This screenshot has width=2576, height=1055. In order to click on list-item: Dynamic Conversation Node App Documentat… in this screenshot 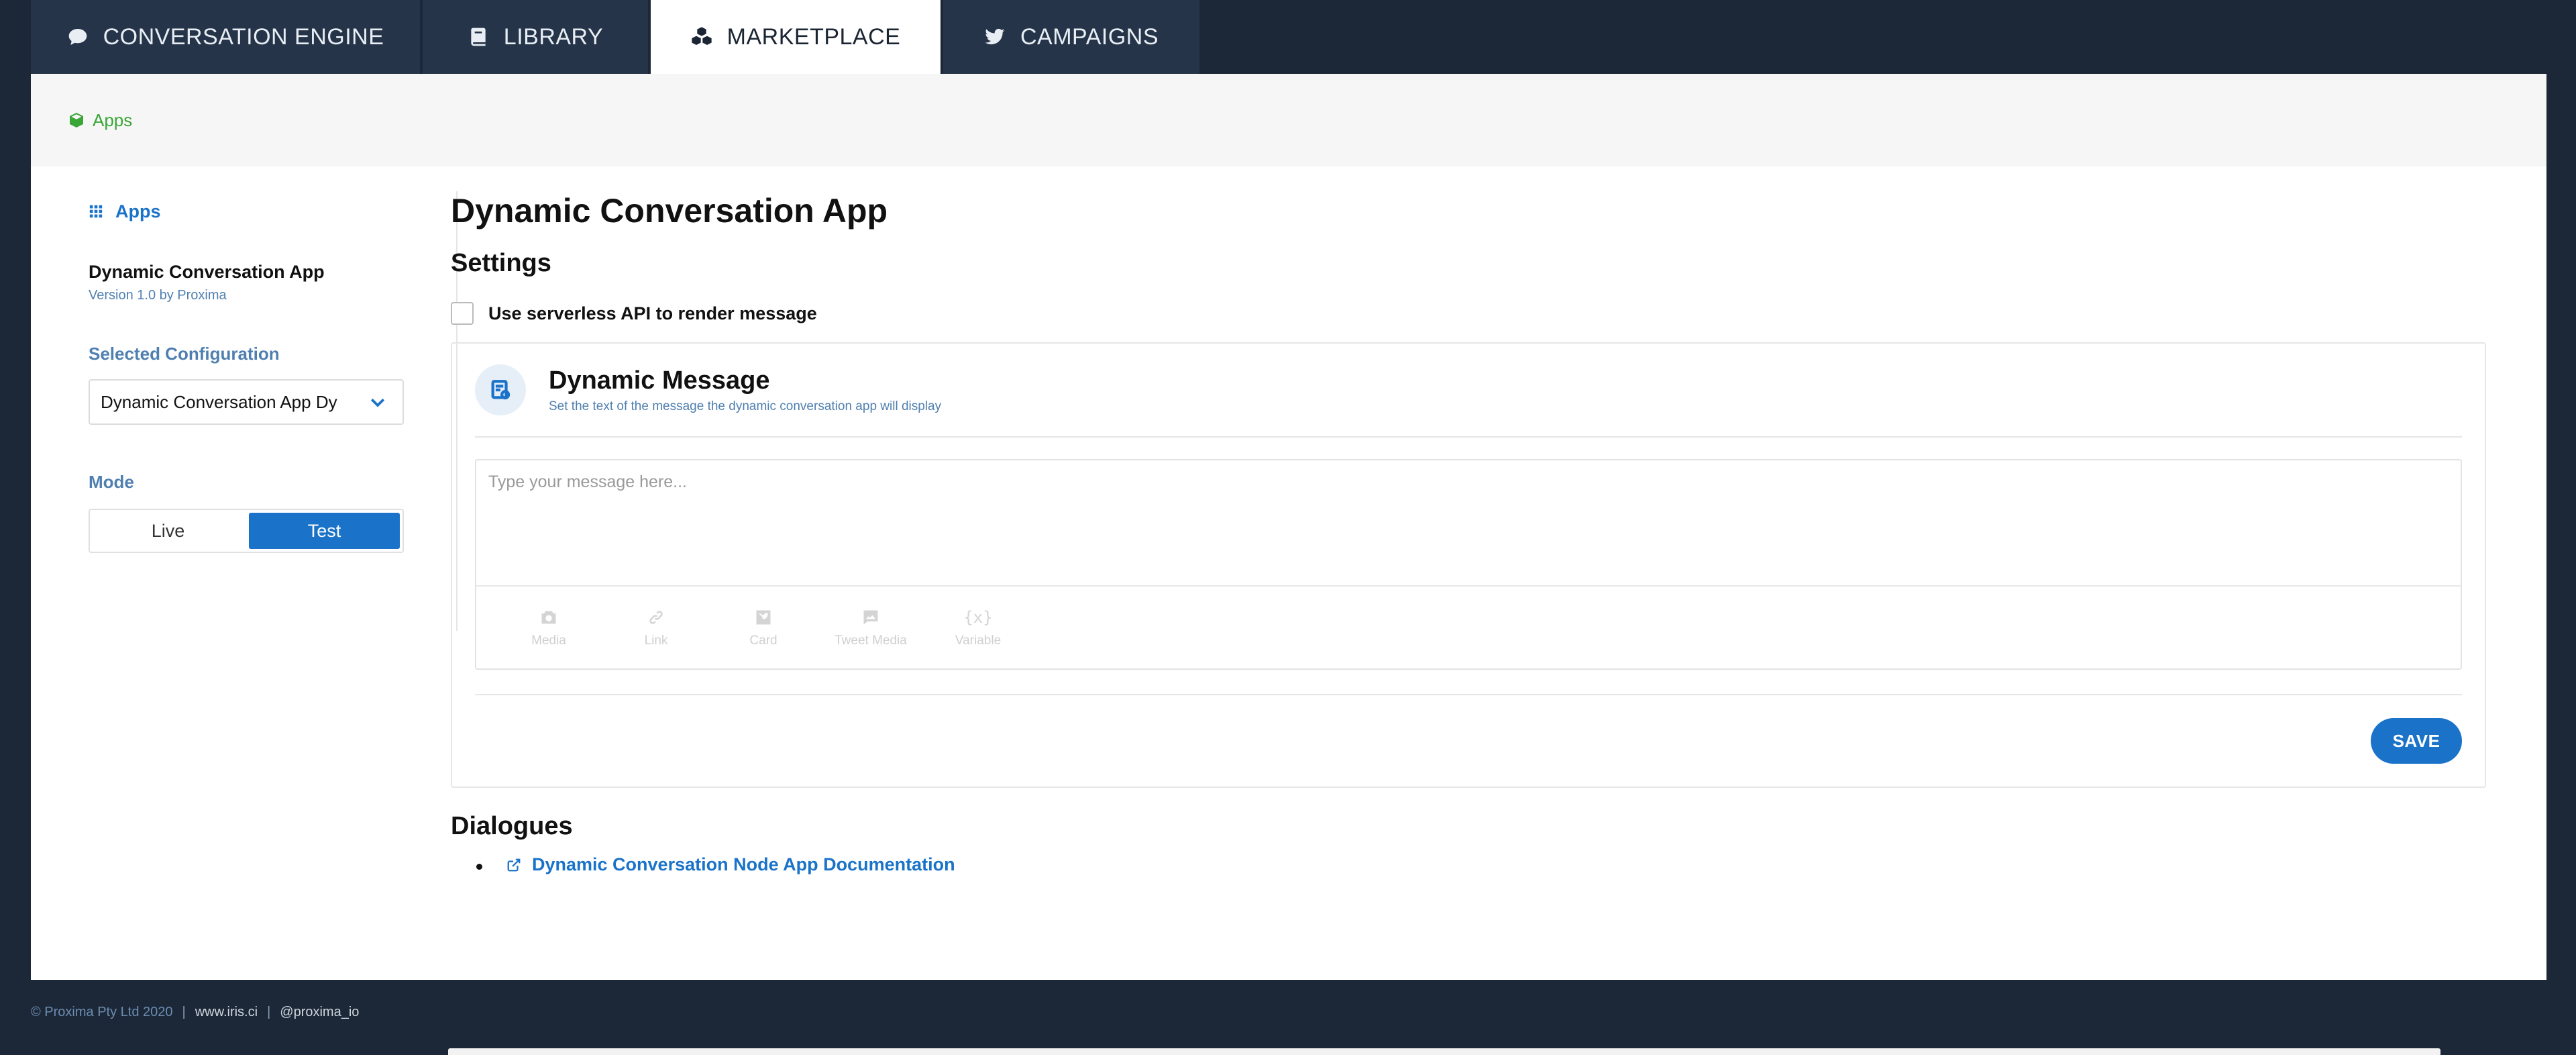, I will do `click(1470, 864)`.